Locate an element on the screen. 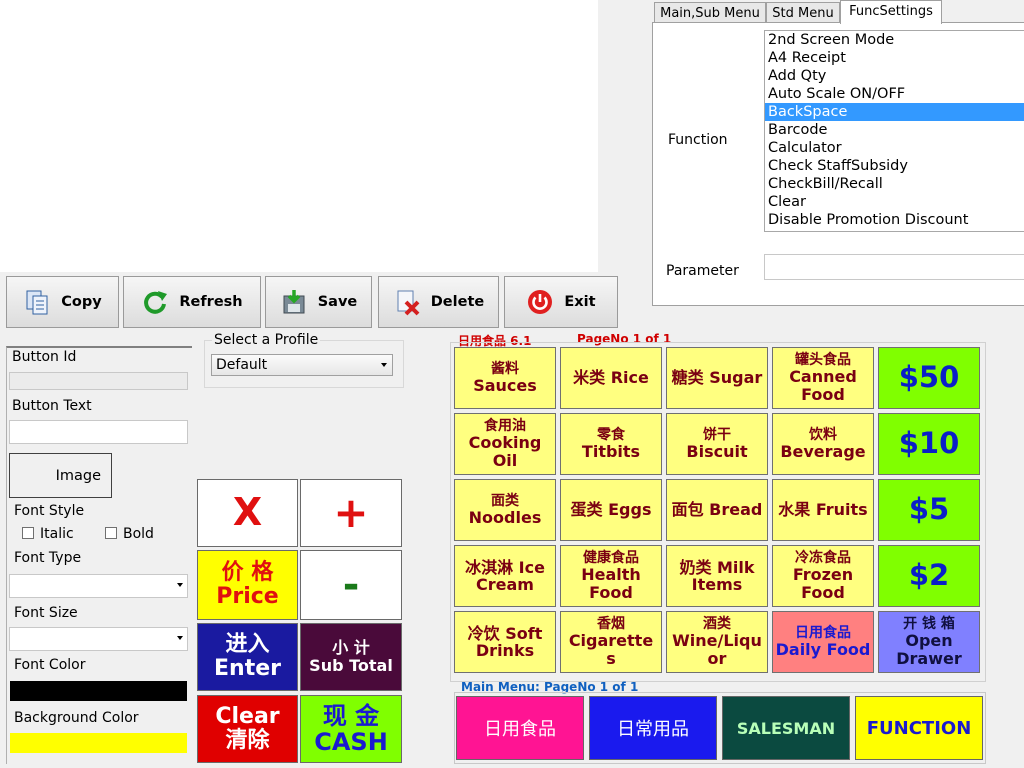  item-eggs-button: 蛋类 Eggs is located at coordinates (611, 510).